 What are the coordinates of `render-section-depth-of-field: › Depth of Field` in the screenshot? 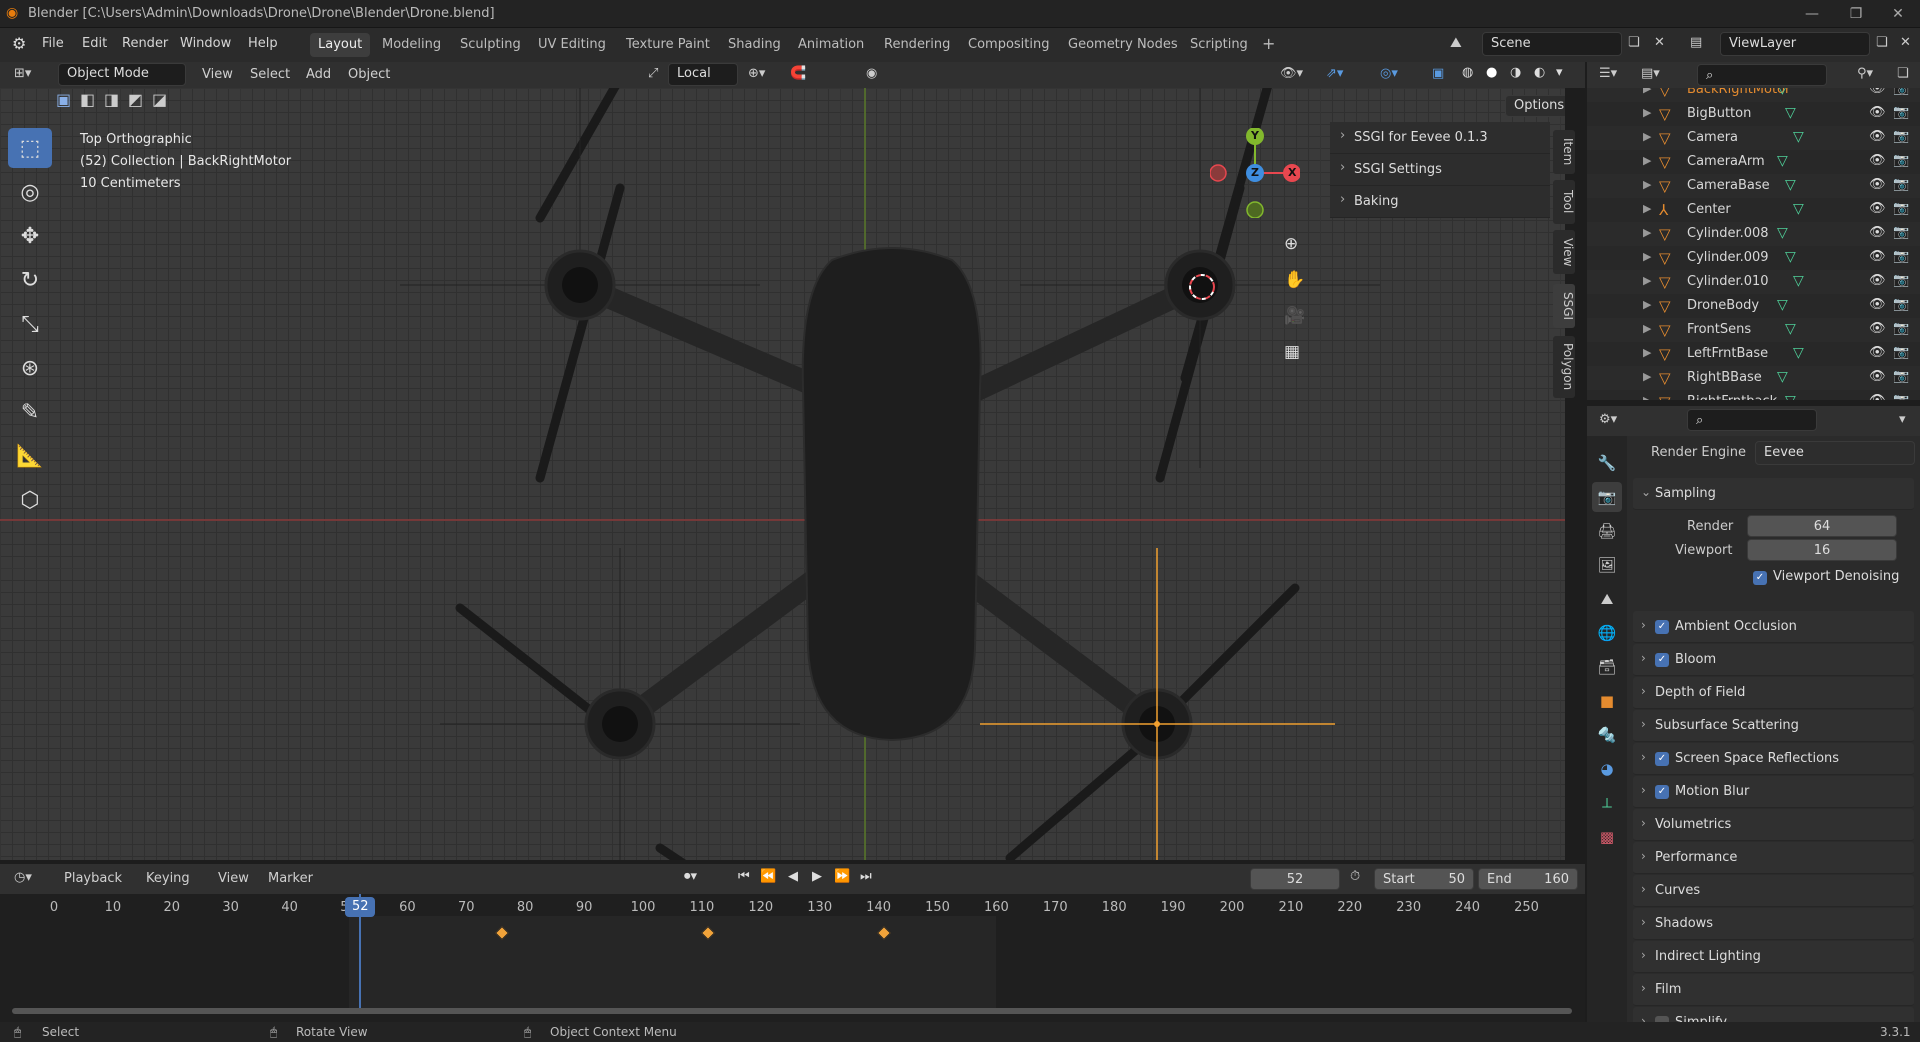 It's located at (1773, 693).